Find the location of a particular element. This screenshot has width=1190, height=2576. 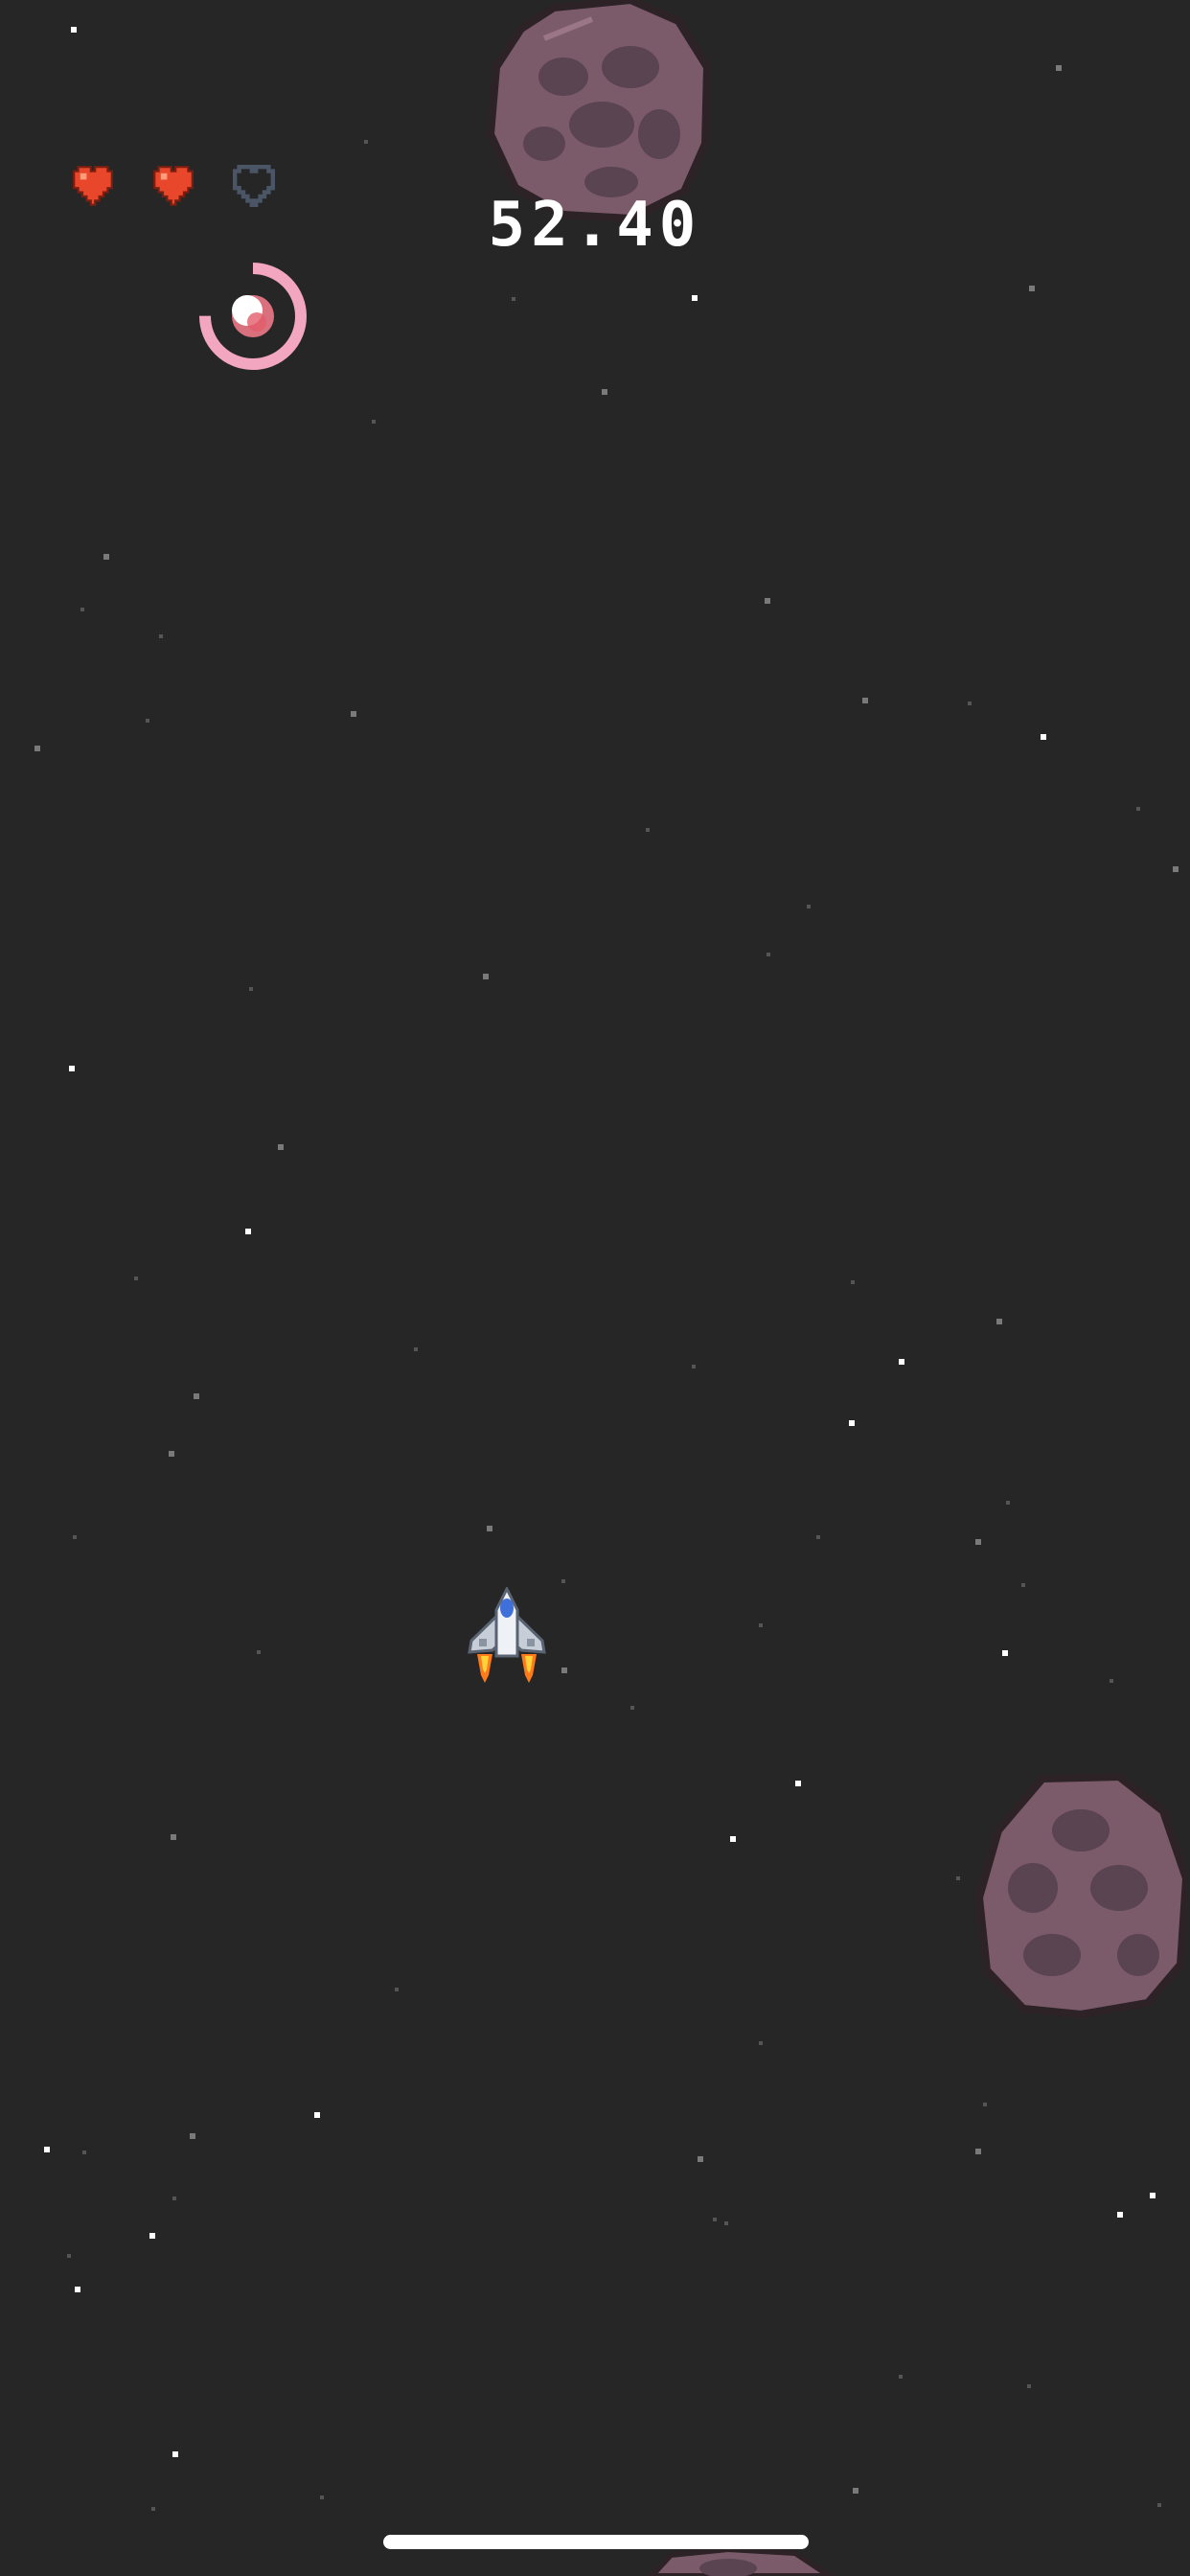

timer: 52.40 is located at coordinates (595, 225).